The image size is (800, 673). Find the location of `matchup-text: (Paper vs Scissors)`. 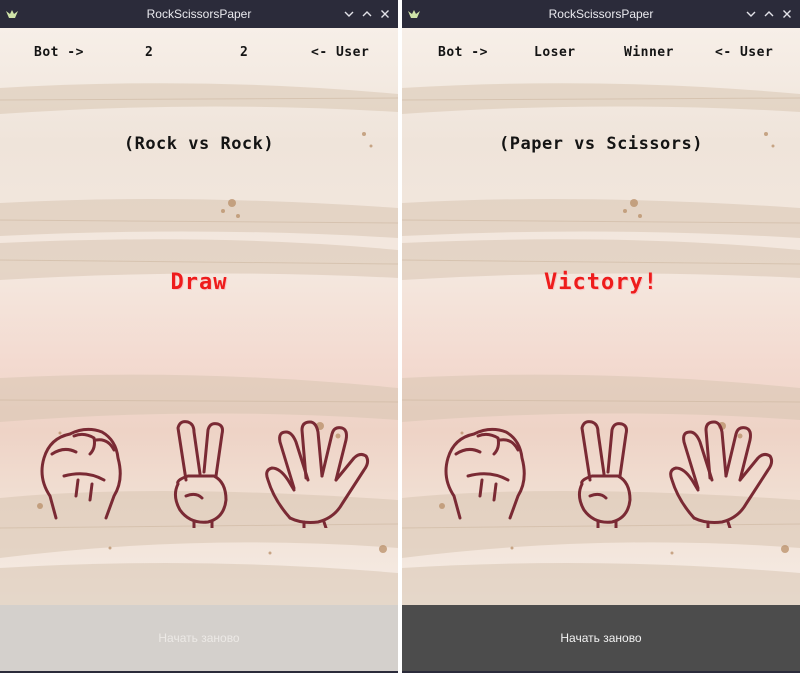

matchup-text: (Paper vs Scissors) is located at coordinates (601, 144).